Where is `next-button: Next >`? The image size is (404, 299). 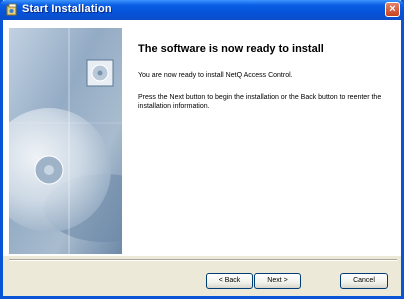 next-button: Next > is located at coordinates (277, 281).